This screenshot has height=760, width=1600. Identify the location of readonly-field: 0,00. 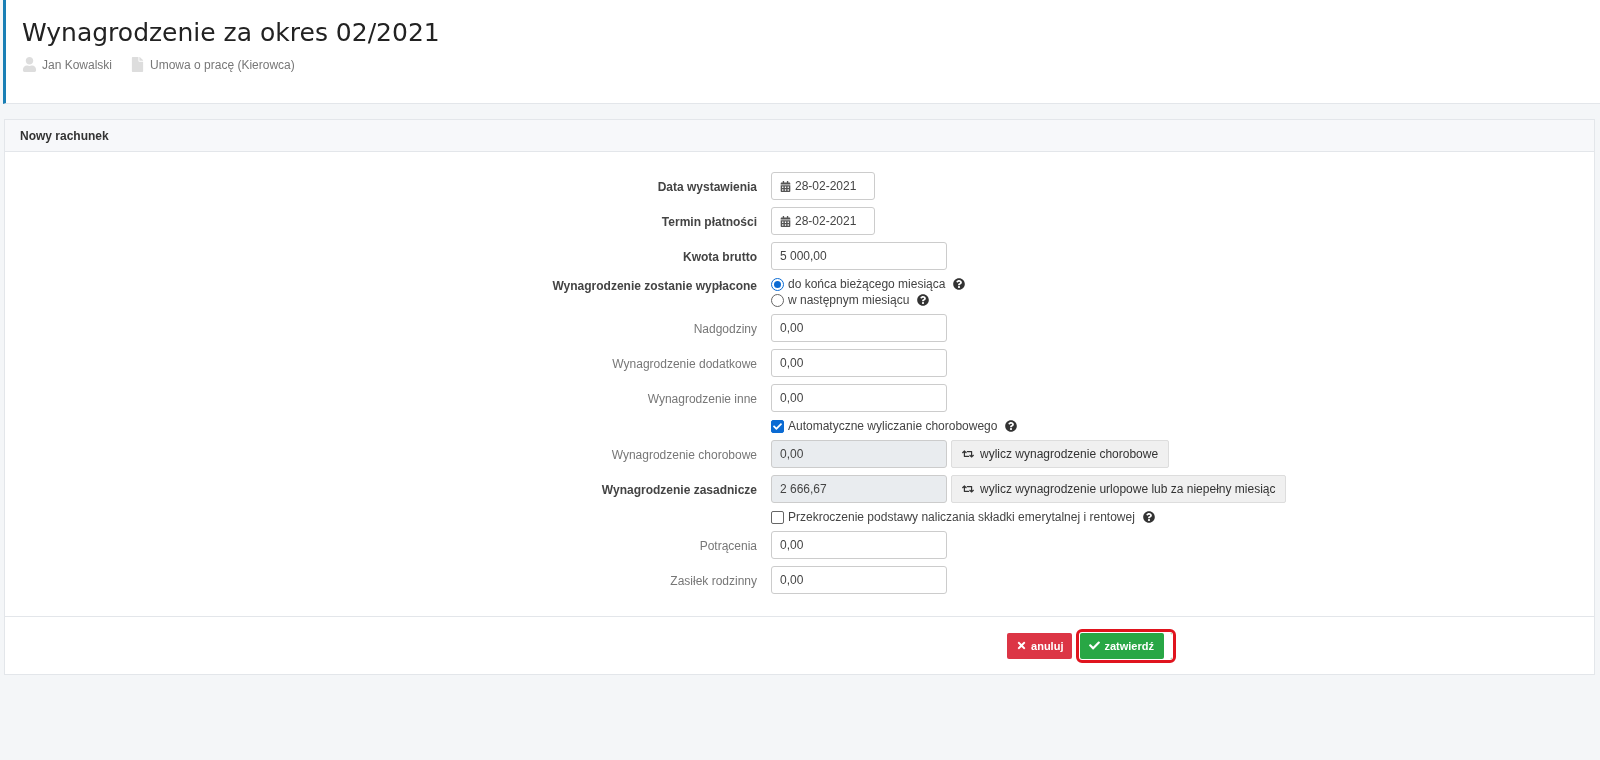
(859, 454).